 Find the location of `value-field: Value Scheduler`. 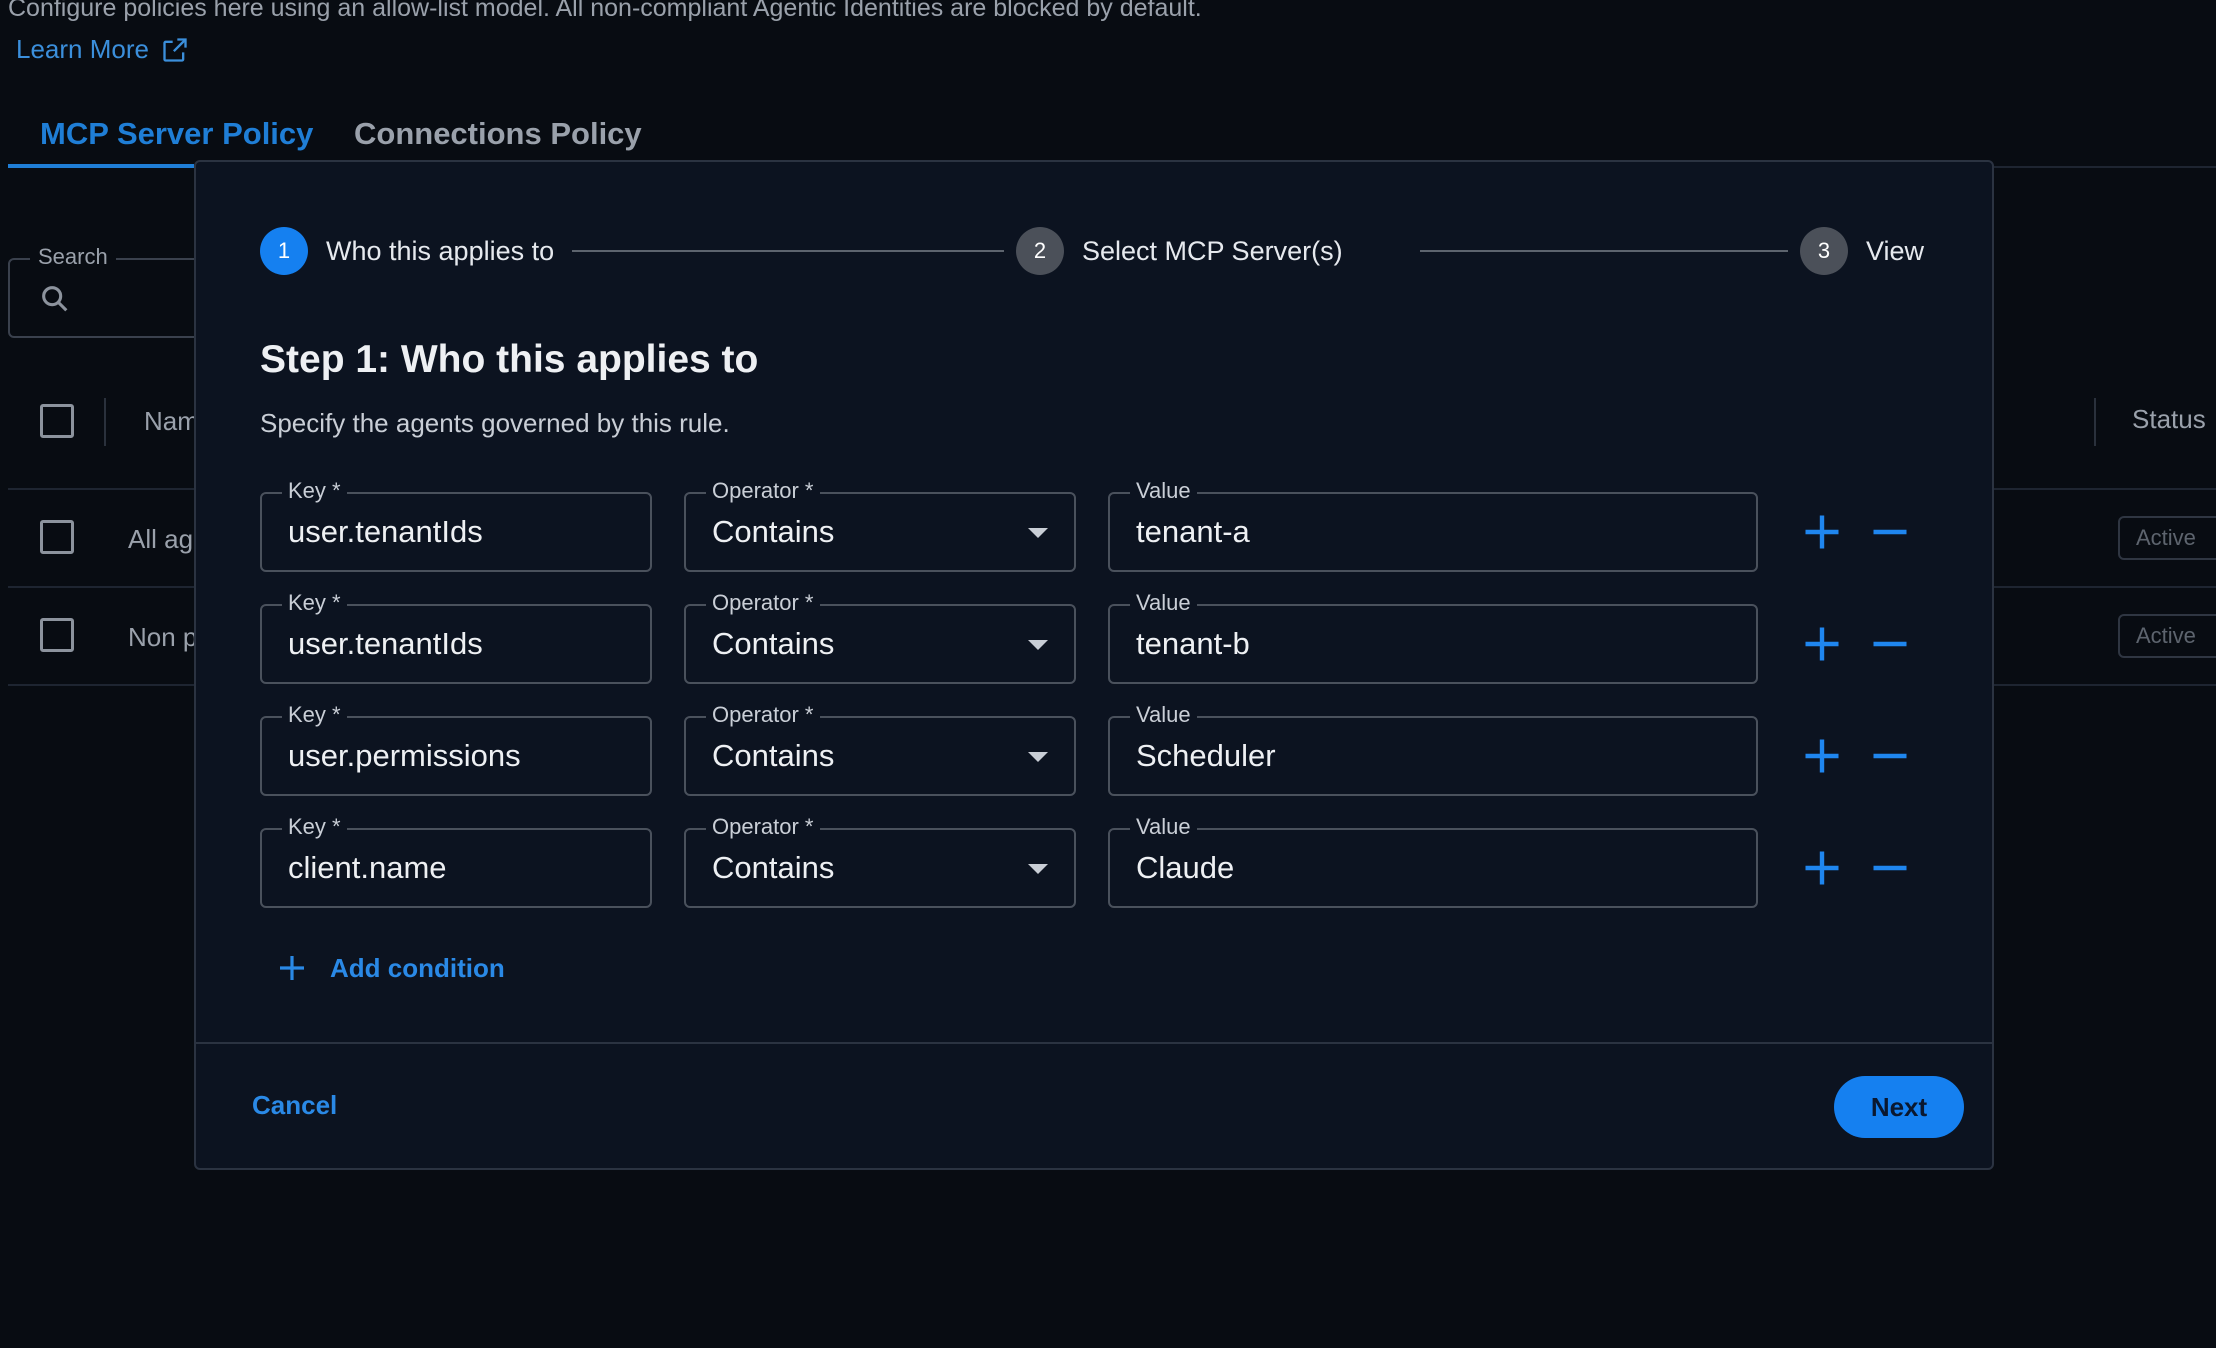

value-field: Value Scheduler is located at coordinates (1433, 749).